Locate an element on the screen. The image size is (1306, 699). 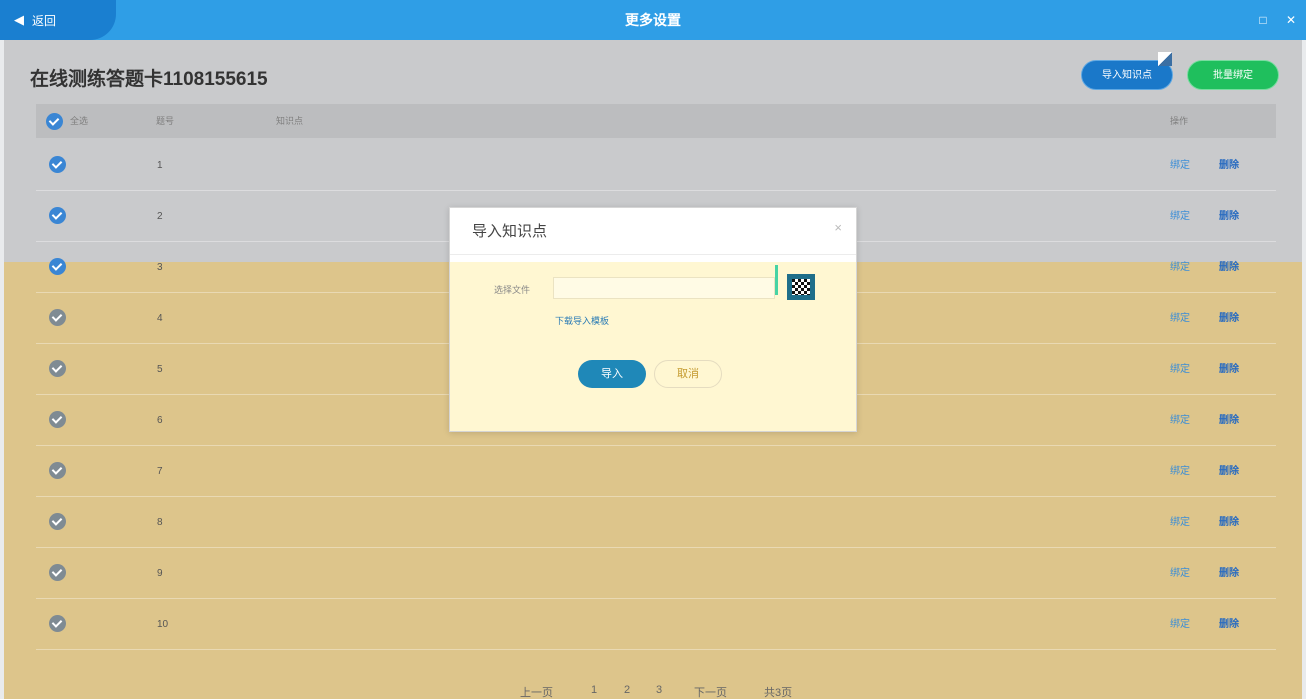
pager-page: 3 is located at coordinates (659, 690).